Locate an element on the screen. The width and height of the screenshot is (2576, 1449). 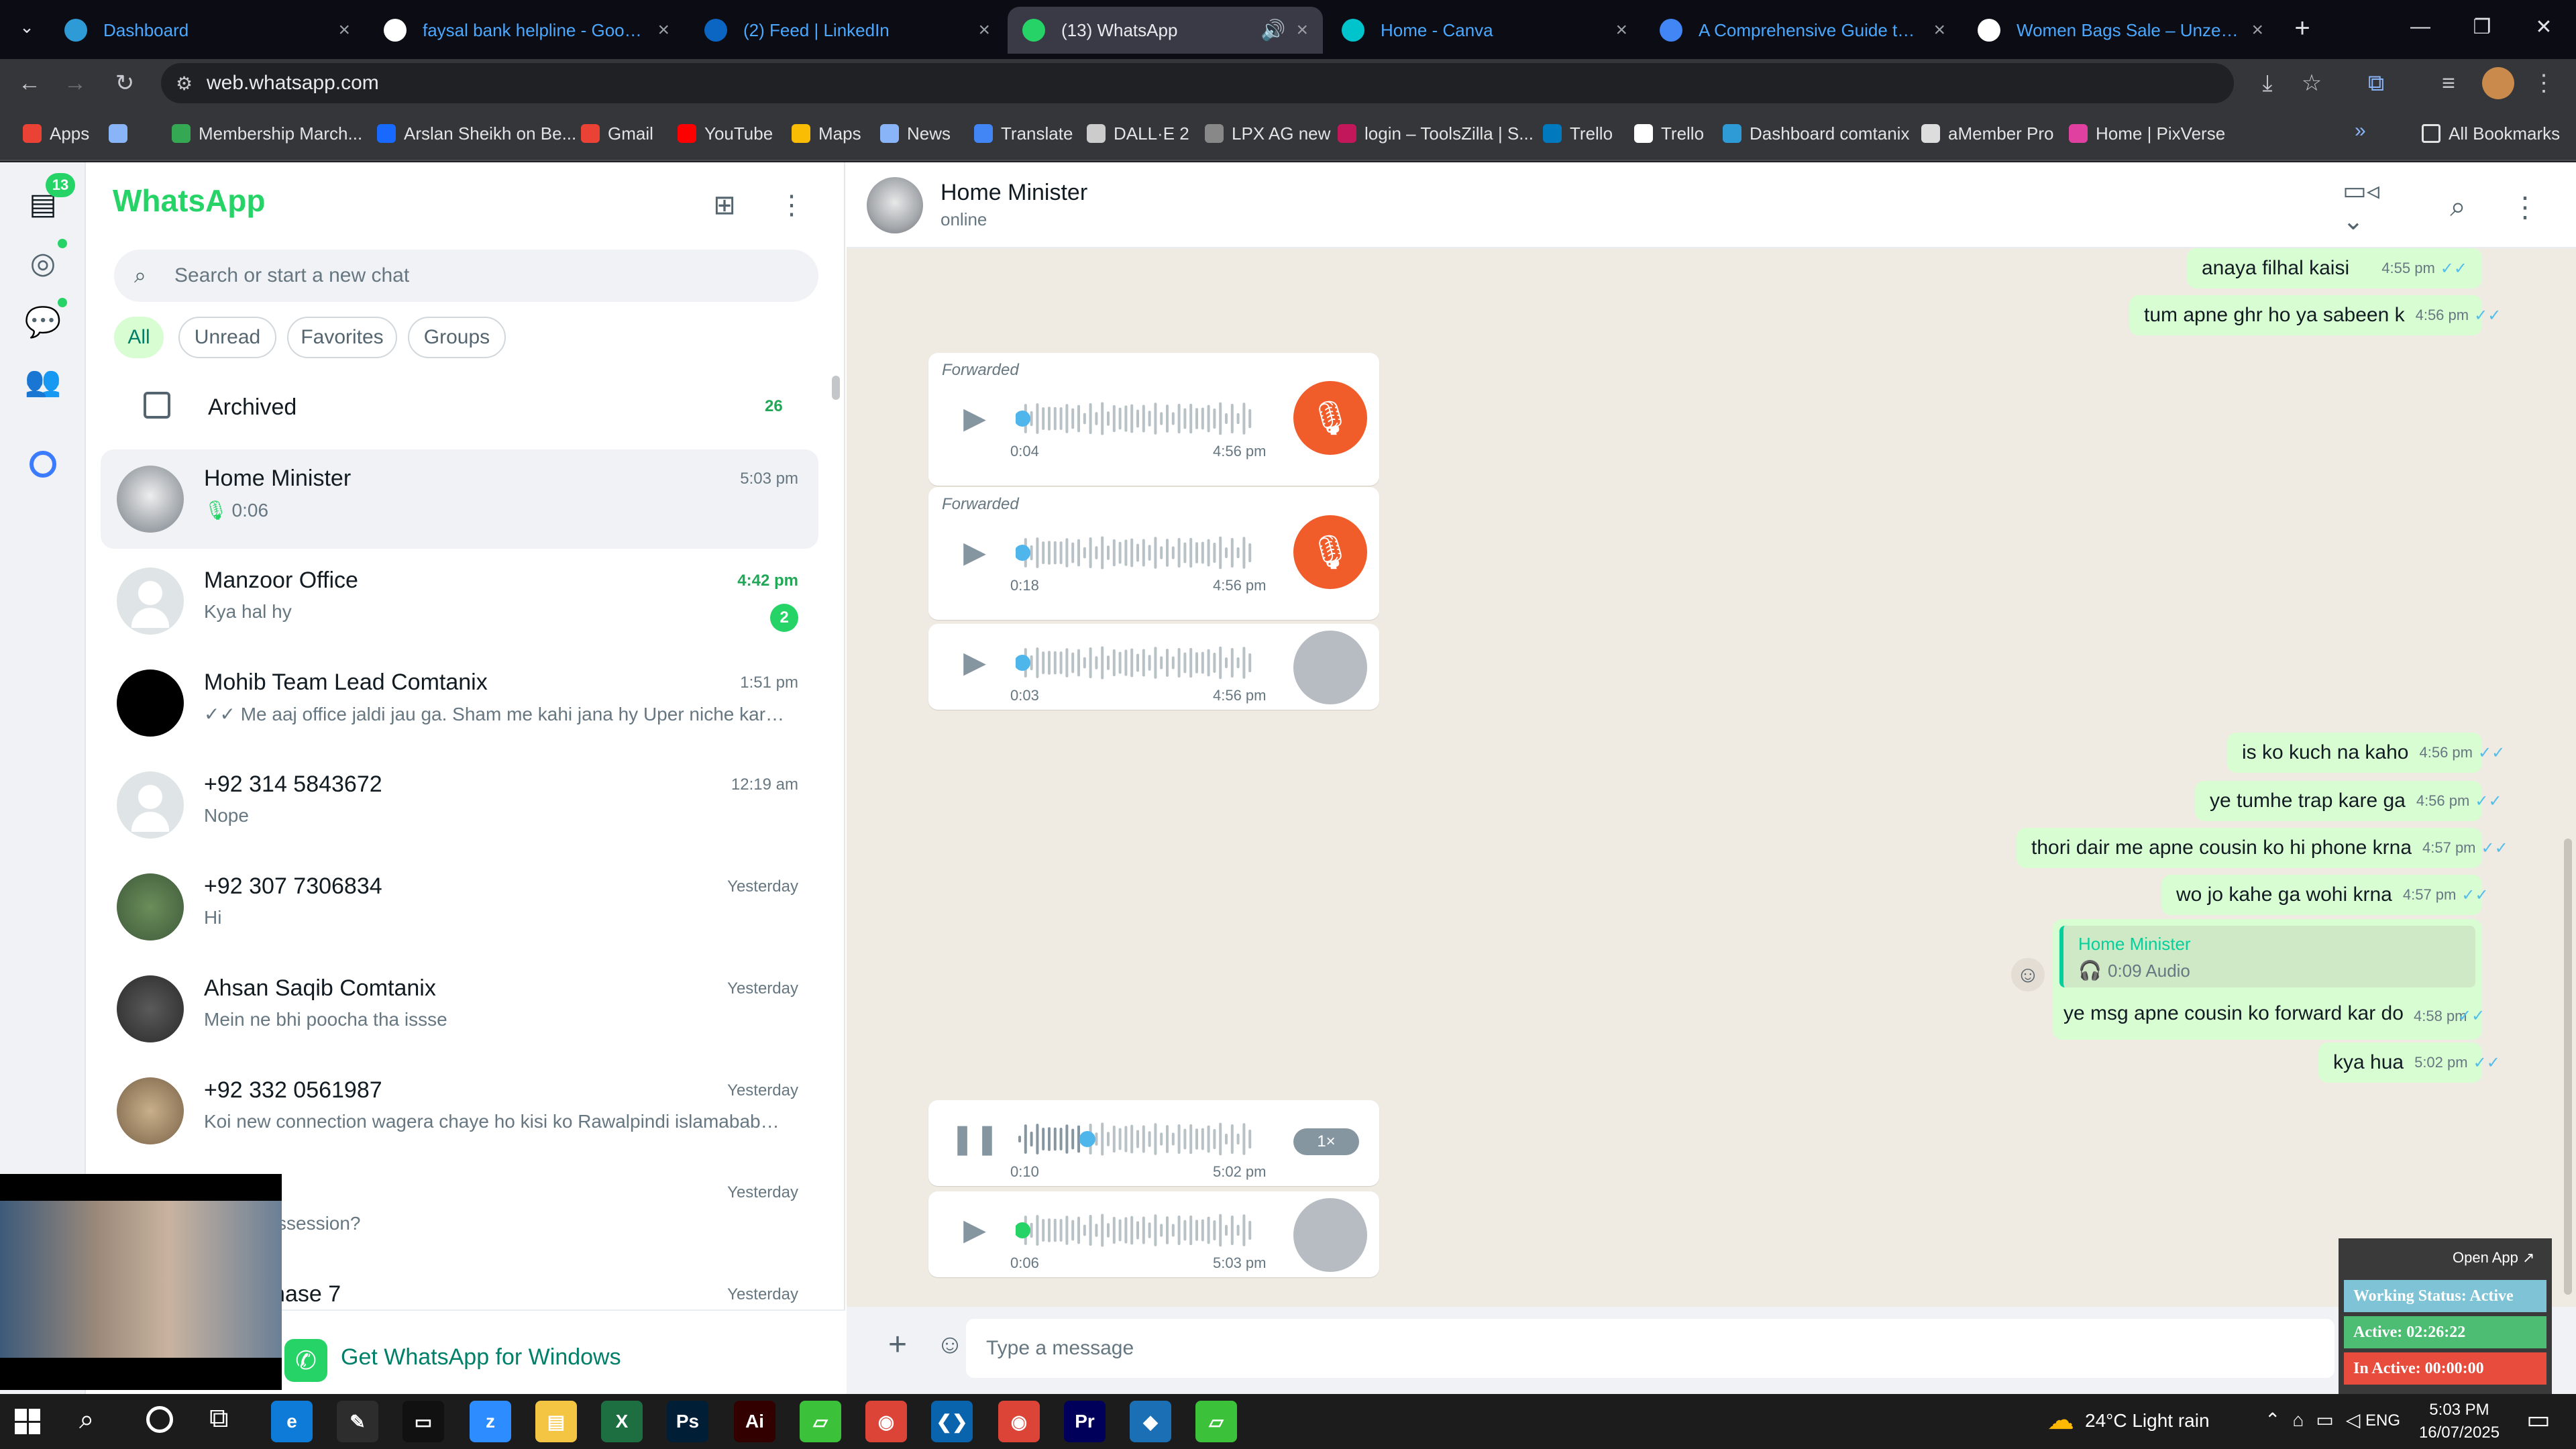
chat-row: +92 314 5843672 Nope 12:19 am is located at coordinates (459, 805).